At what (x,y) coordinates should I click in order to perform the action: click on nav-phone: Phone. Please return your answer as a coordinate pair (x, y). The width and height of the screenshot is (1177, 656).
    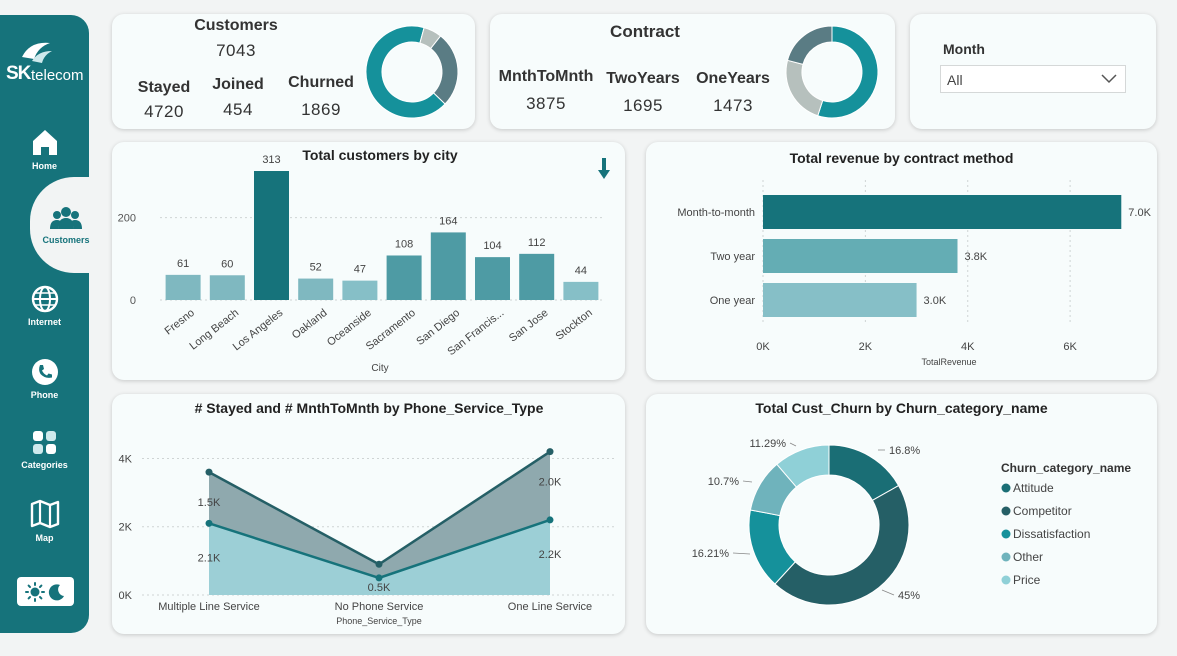
    Looking at the image, I should click on (44, 379).